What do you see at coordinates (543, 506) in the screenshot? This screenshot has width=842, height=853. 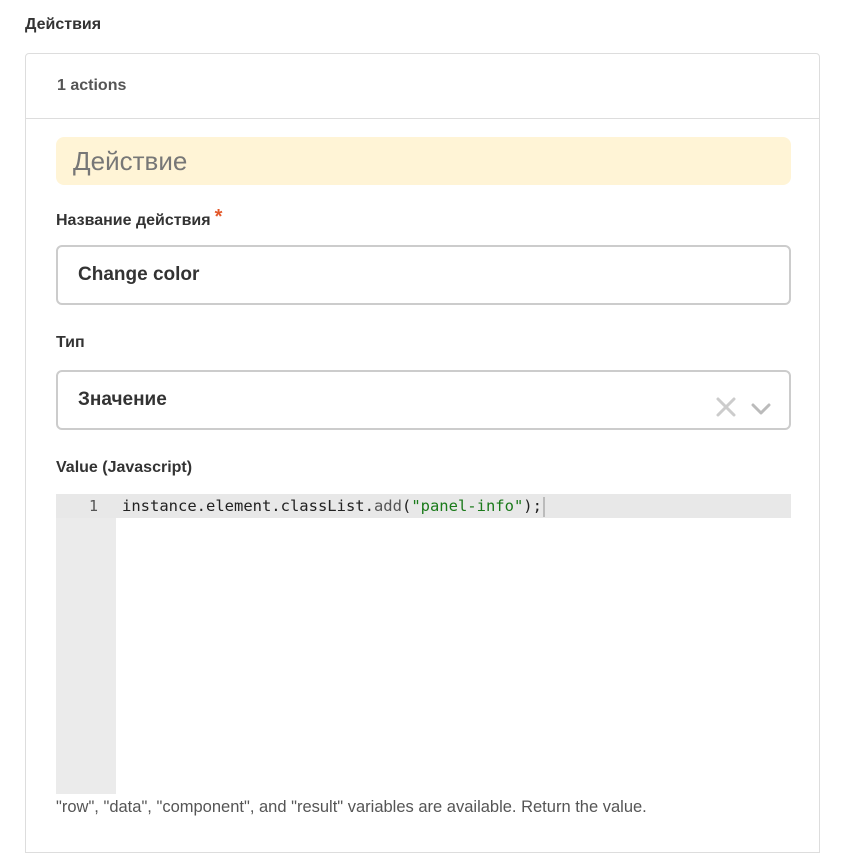 I see `text-cursor` at bounding box center [543, 506].